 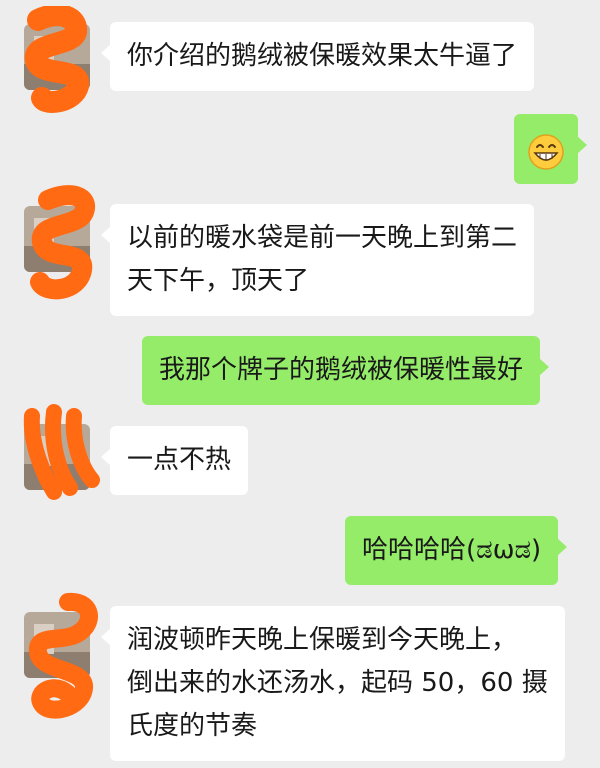 What do you see at coordinates (341, 370) in the screenshot?
I see `message-text: 我那个牌子的鹅绒被保暖性最好` at bounding box center [341, 370].